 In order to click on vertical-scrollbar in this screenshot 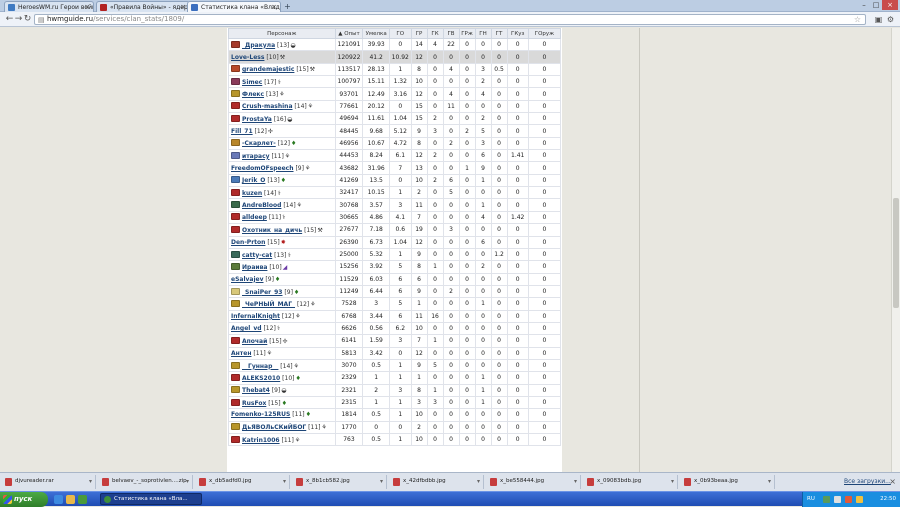, I will do `click(895, 250)`.